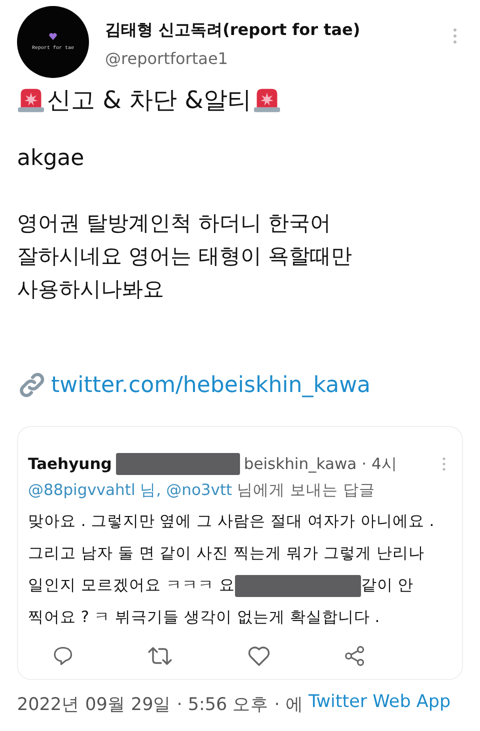 This screenshot has width=480, height=731. I want to click on source-link: Twitter Web App, so click(379, 704).